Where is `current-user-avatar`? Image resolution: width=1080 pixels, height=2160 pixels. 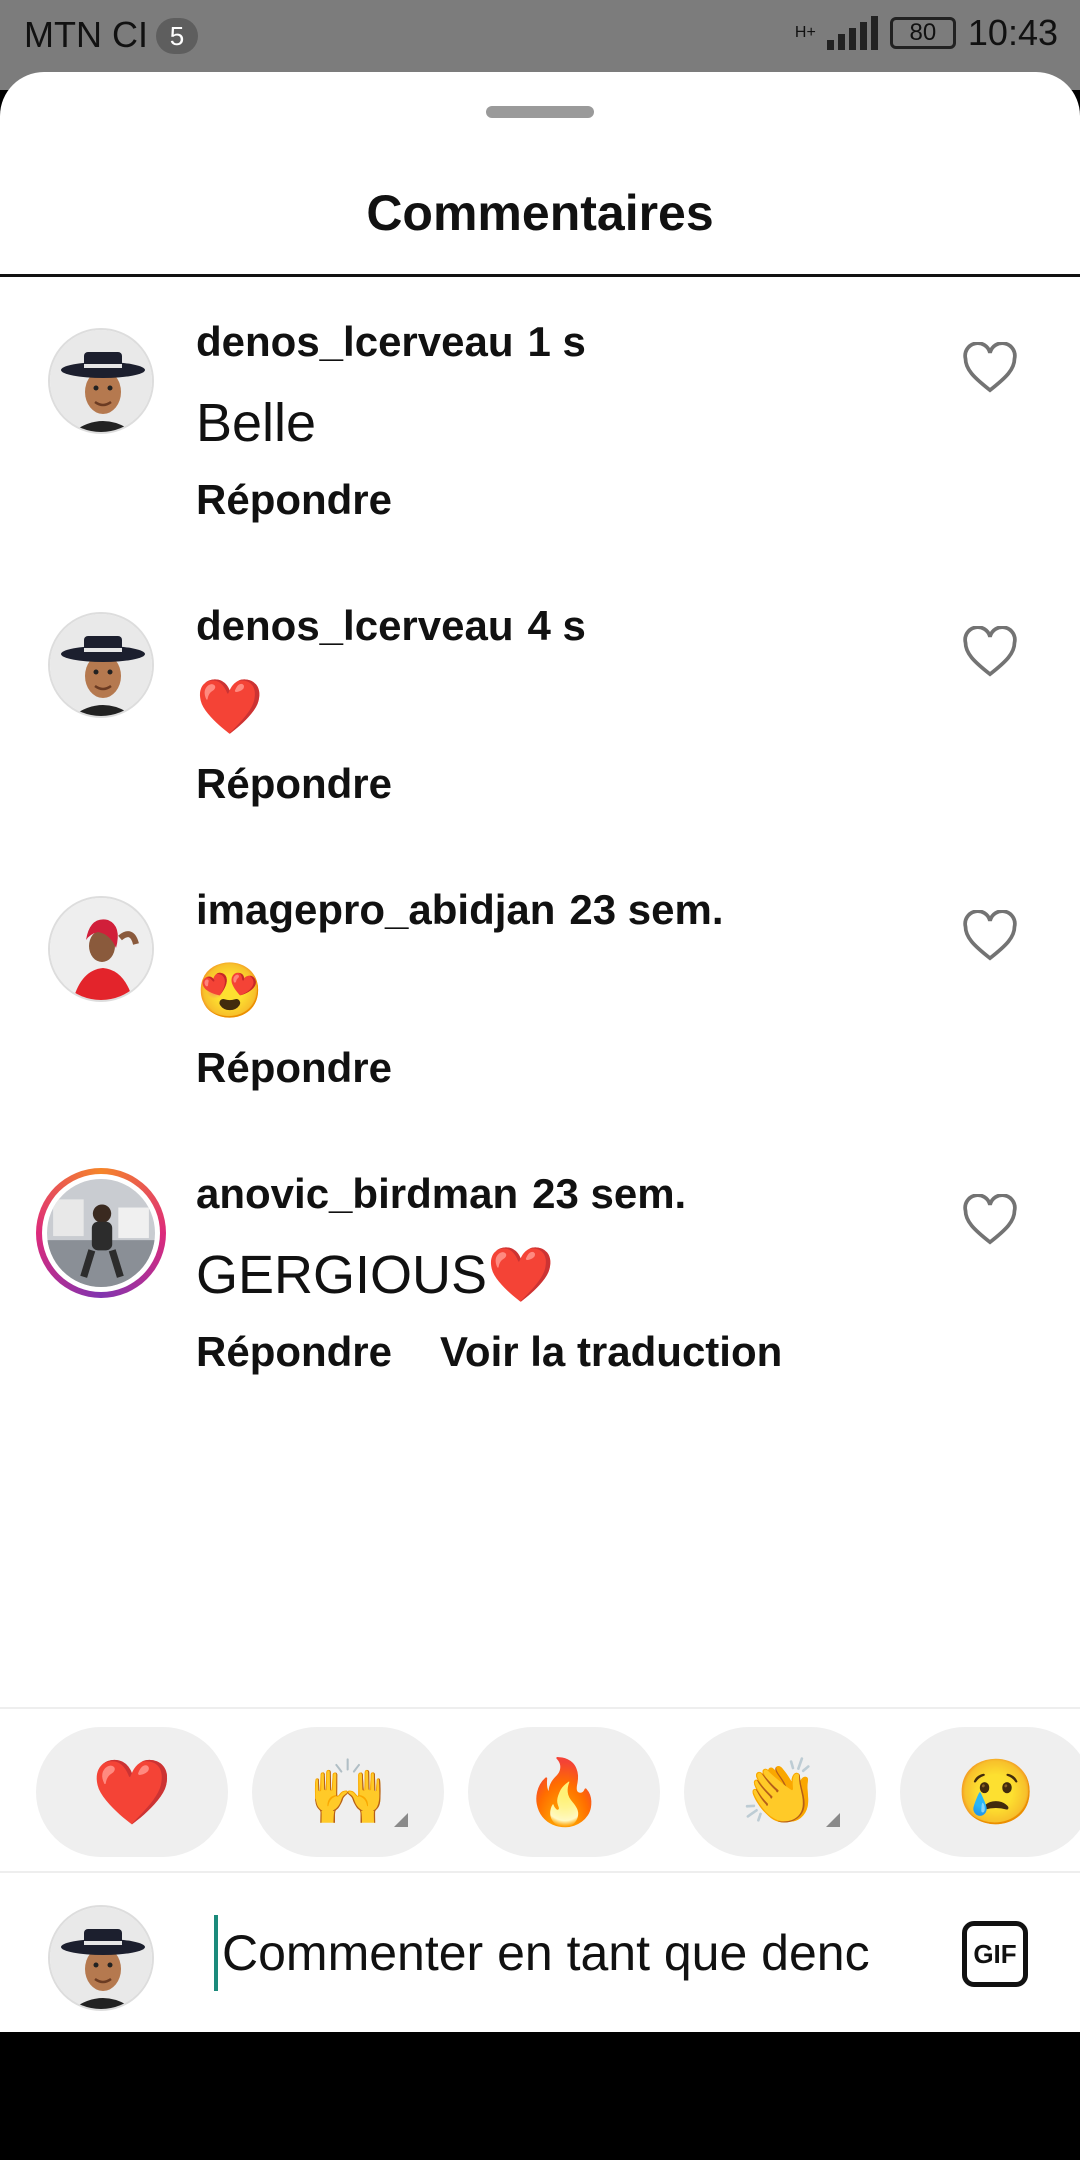
current-user-avatar is located at coordinates (101, 1958).